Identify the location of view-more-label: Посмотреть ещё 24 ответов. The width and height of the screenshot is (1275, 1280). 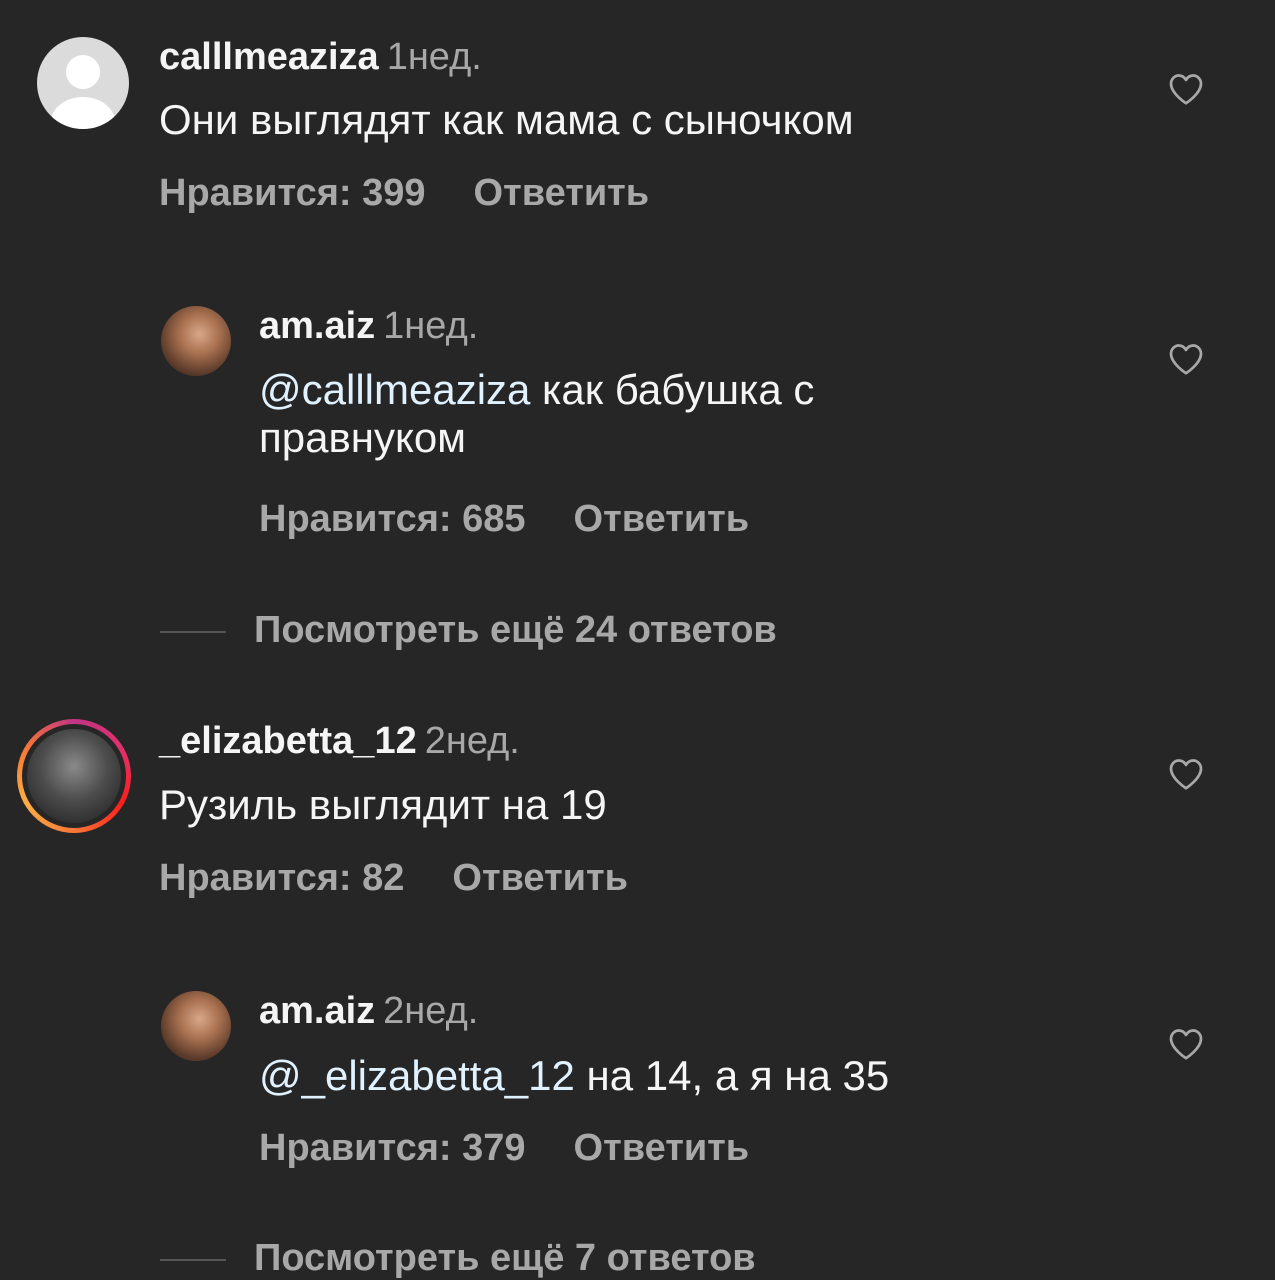
(515, 630).